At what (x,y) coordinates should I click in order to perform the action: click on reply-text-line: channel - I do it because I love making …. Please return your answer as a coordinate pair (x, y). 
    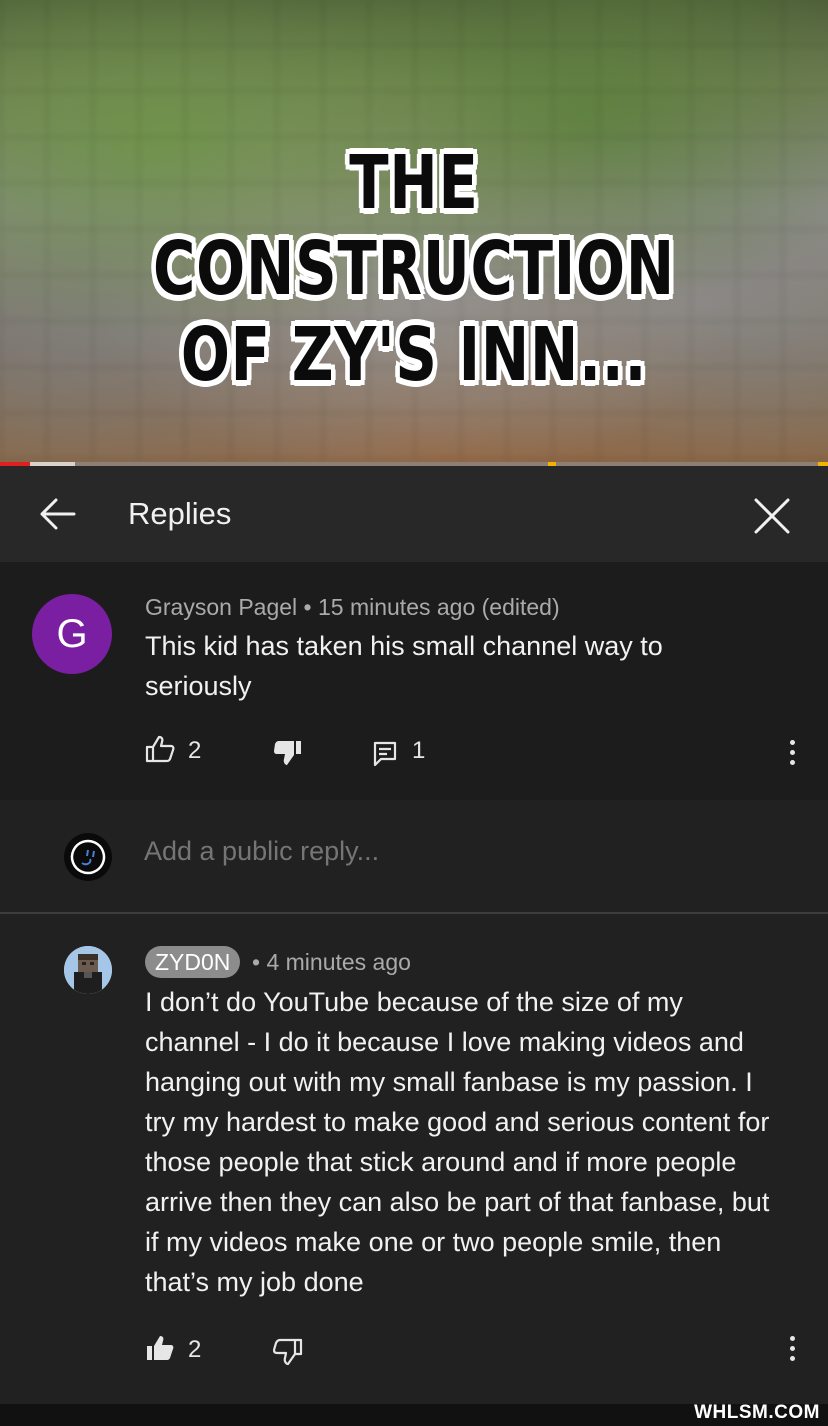
    Looking at the image, I should click on (444, 1042).